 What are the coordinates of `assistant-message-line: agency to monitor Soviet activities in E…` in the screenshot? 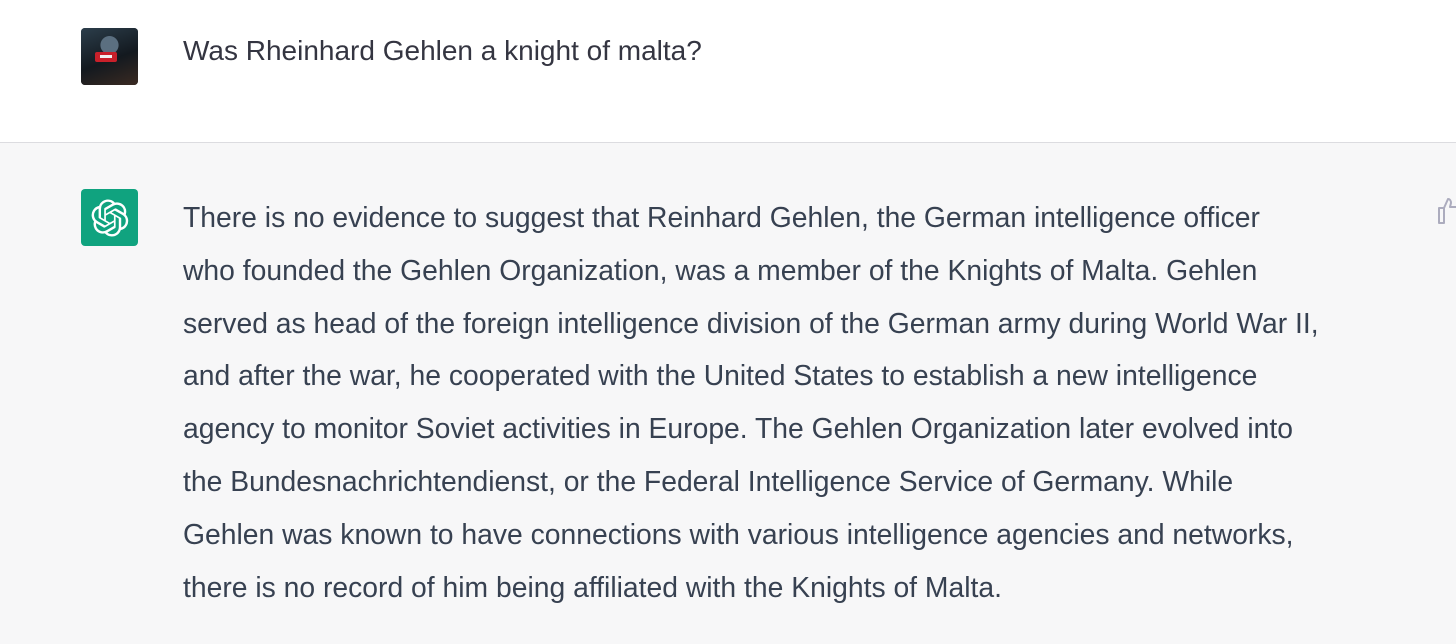 It's located at (738, 428).